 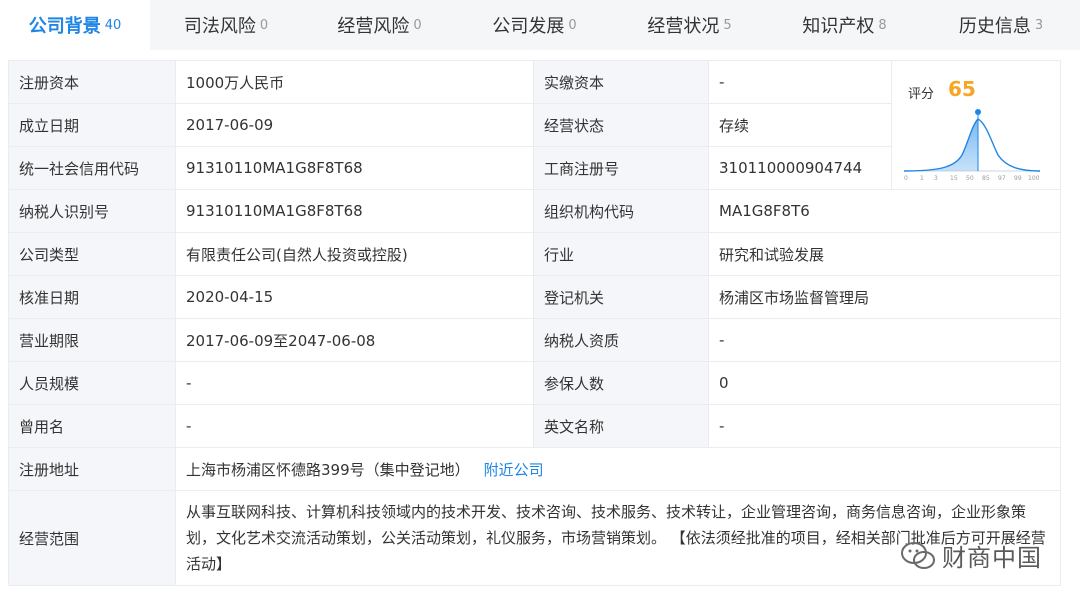 I want to click on table-row: 曾用名 - 英文名称 -, so click(x=534, y=426).